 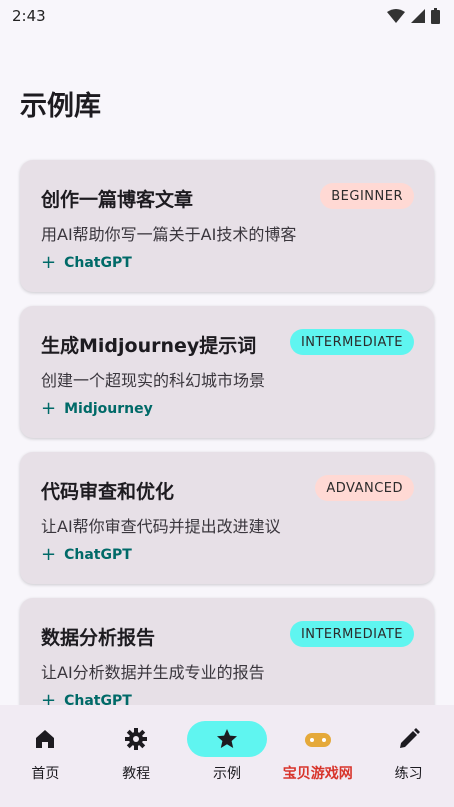 I want to click on nav-item-examples: 示例, so click(x=227, y=752).